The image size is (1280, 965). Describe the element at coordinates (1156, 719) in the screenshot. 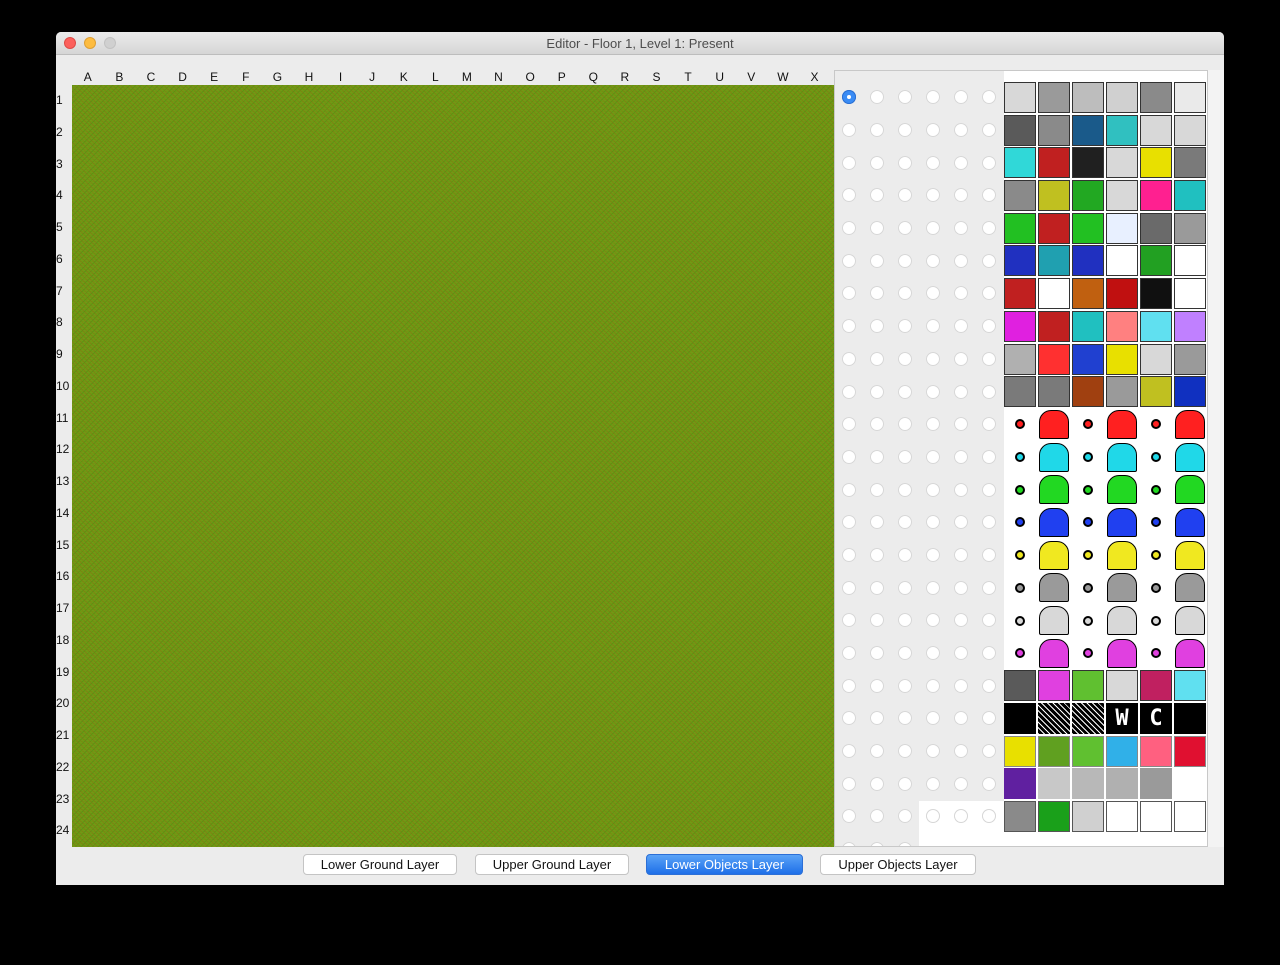

I see `object-tile: C` at that location.